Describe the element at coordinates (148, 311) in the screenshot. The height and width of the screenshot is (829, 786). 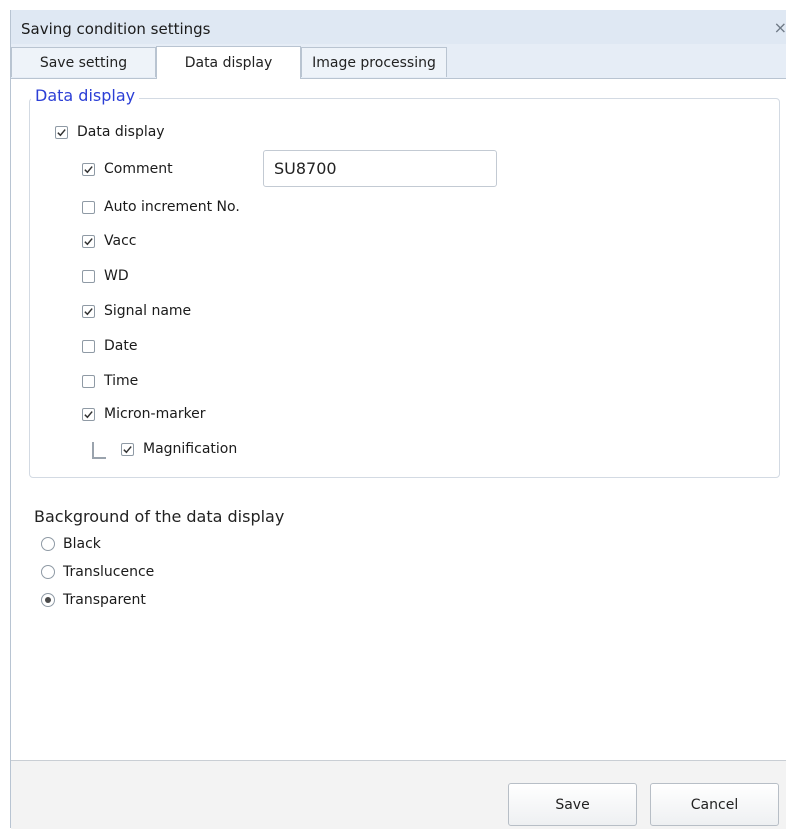
I see `checkbox-label: Signal name` at that location.